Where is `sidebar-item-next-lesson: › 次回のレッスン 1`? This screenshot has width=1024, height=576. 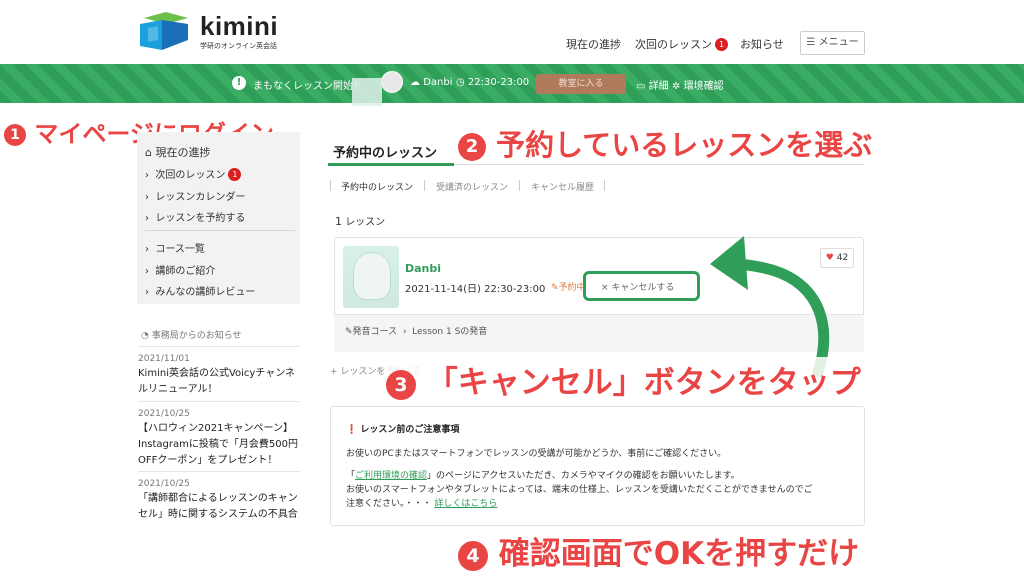
sidebar-item-next-lesson: › 次回のレッスン 1 is located at coordinates (193, 173).